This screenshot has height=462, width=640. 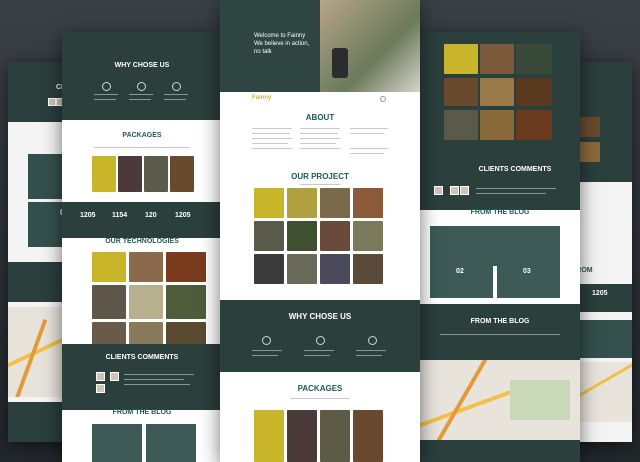 I want to click on projects-section, so click(x=500, y=92).